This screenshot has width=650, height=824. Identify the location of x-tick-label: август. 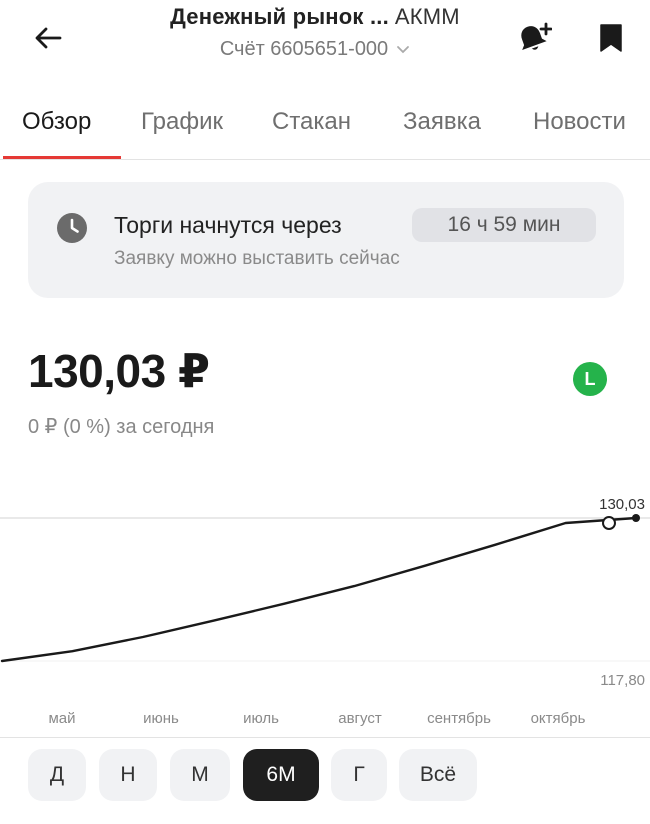
(360, 718).